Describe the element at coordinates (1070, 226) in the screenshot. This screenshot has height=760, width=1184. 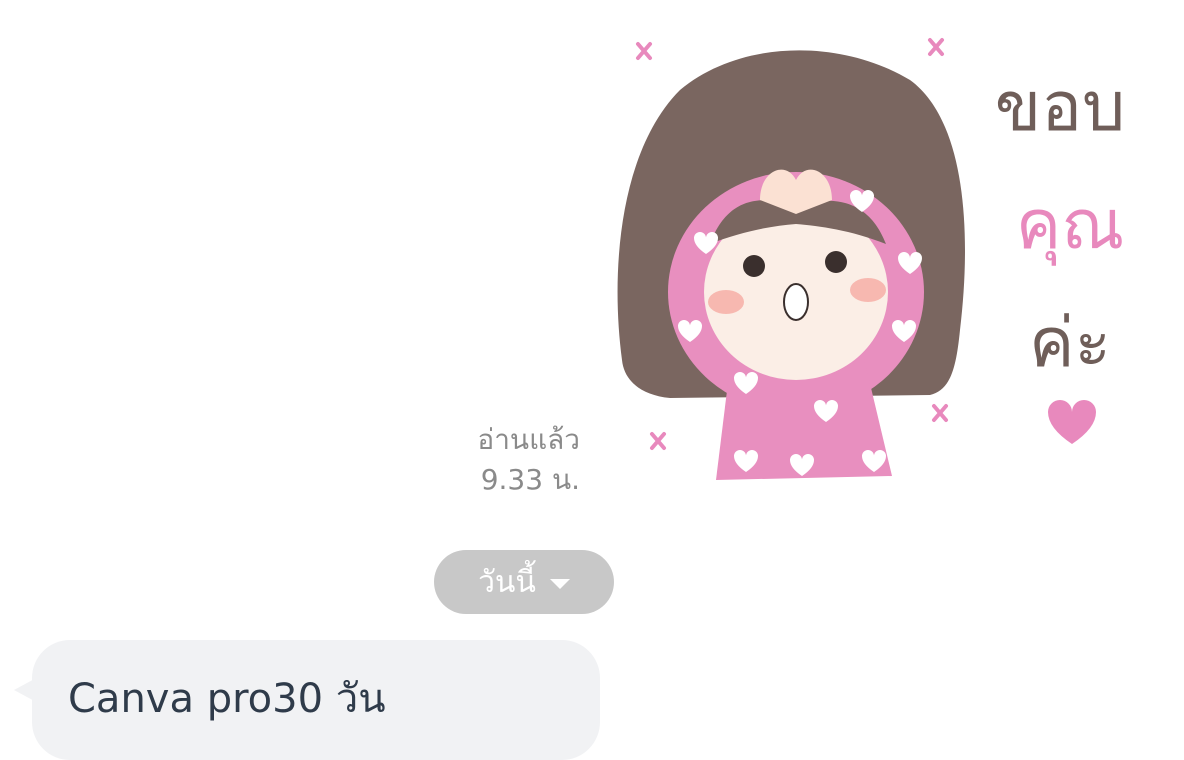
I see `sticker-text-line2: คุณ` at that location.